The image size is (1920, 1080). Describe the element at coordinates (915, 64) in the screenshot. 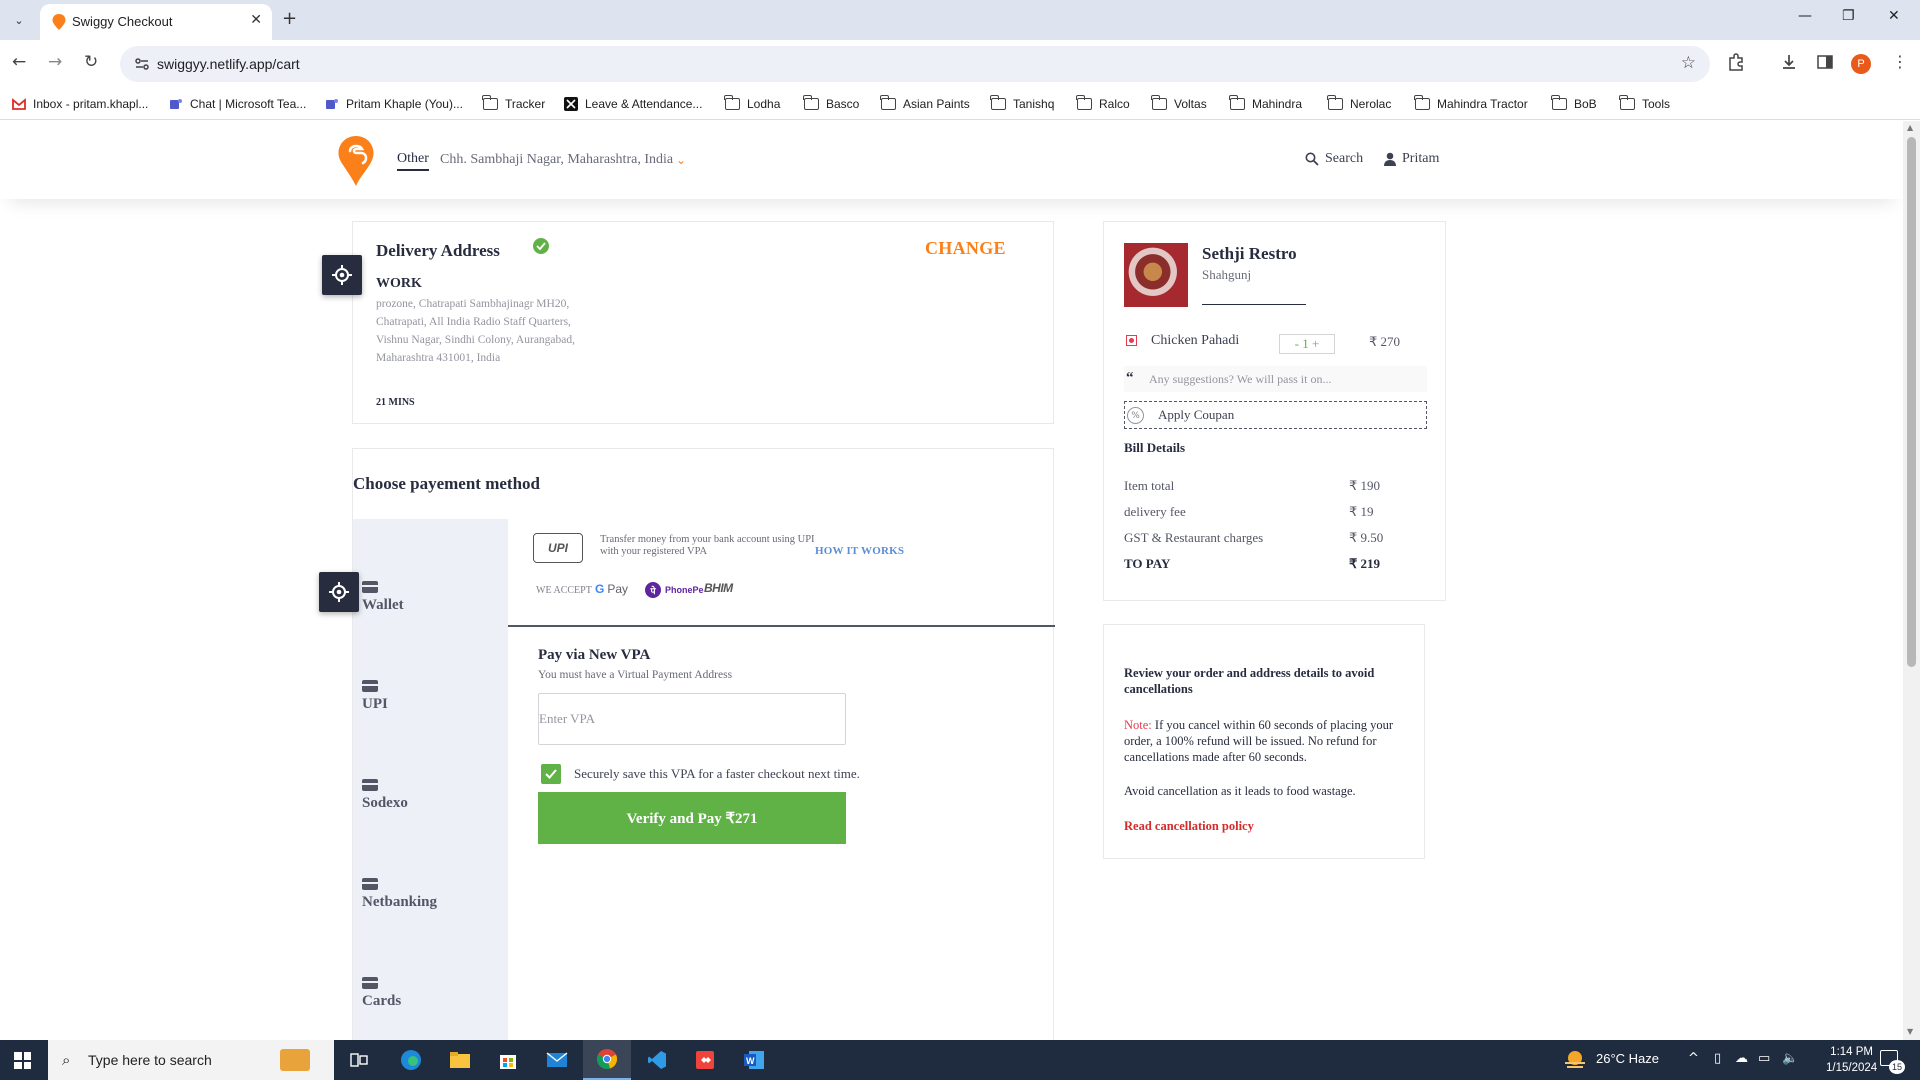

I see `address-bar: swiggyy.netlify.app/cart ☆` at that location.